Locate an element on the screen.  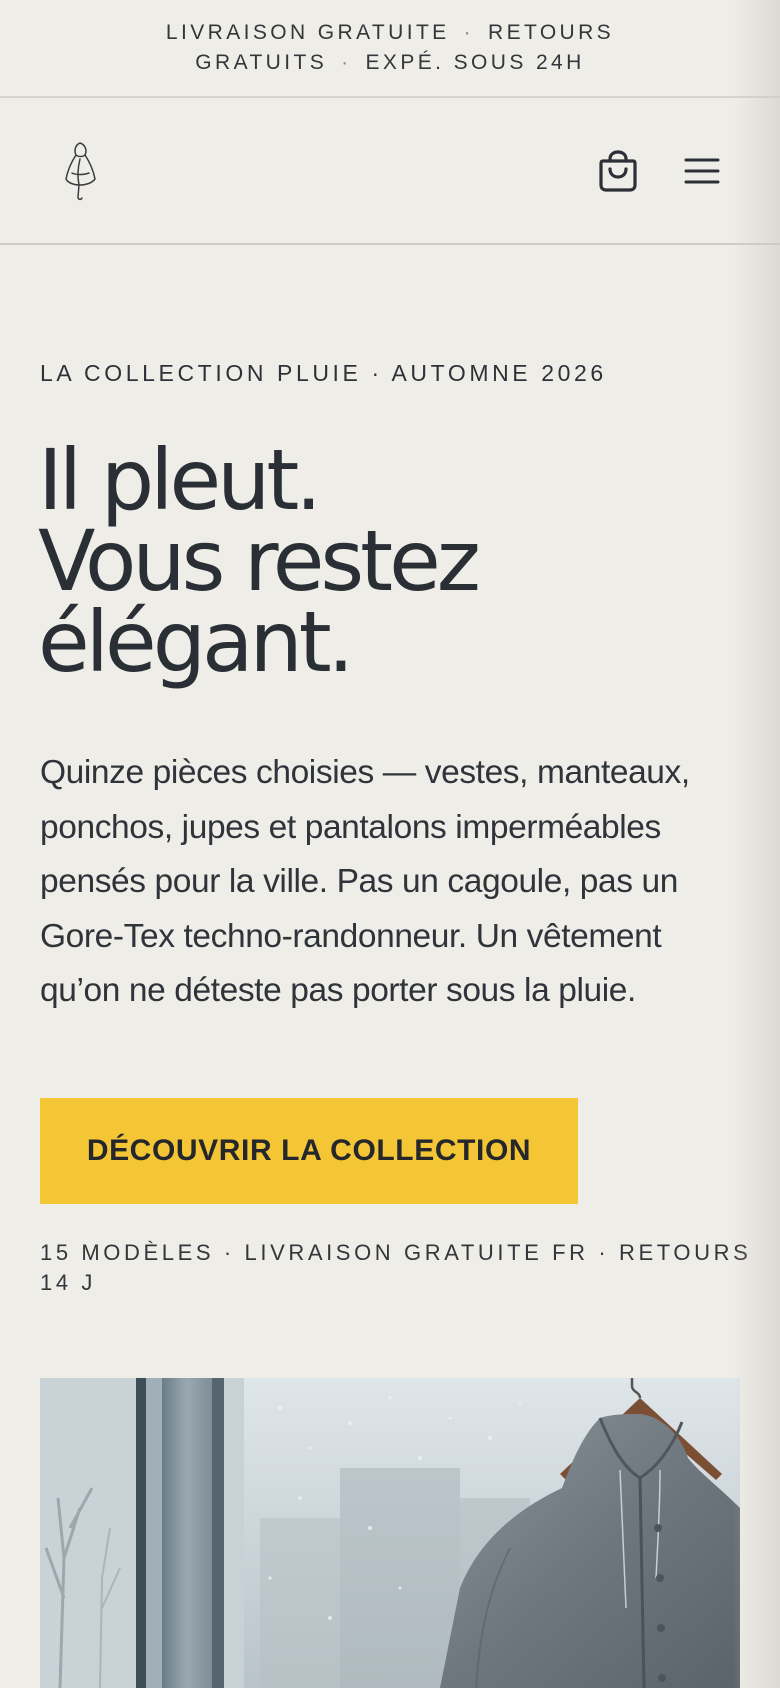
raincoat-figure-logo-icon is located at coordinates (80, 171).